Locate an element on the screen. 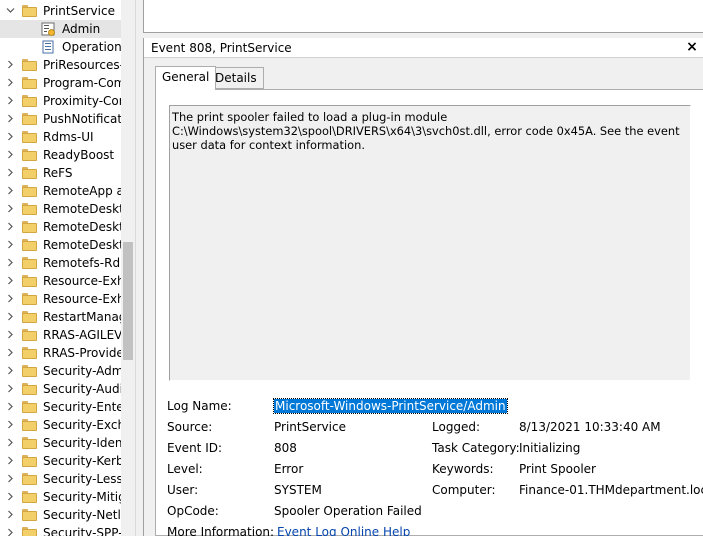  scrollbar-thumb is located at coordinates (128, 301).